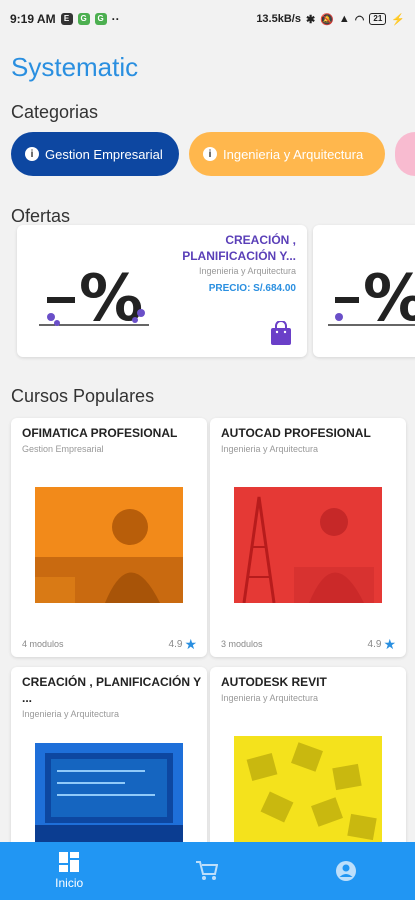 The height and width of the screenshot is (900, 415). Describe the element at coordinates (69, 883) in the screenshot. I see `nav-home-label: Inicio` at that location.